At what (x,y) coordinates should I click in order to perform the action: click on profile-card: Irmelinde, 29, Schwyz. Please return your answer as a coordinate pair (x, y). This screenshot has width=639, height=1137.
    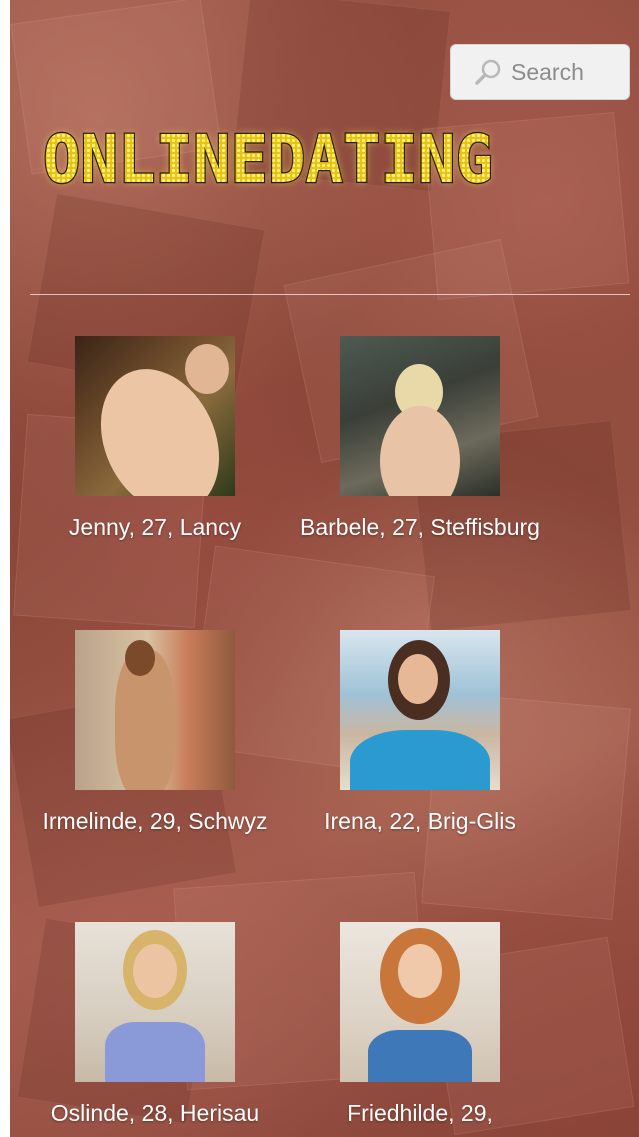
    Looking at the image, I should click on (155, 734).